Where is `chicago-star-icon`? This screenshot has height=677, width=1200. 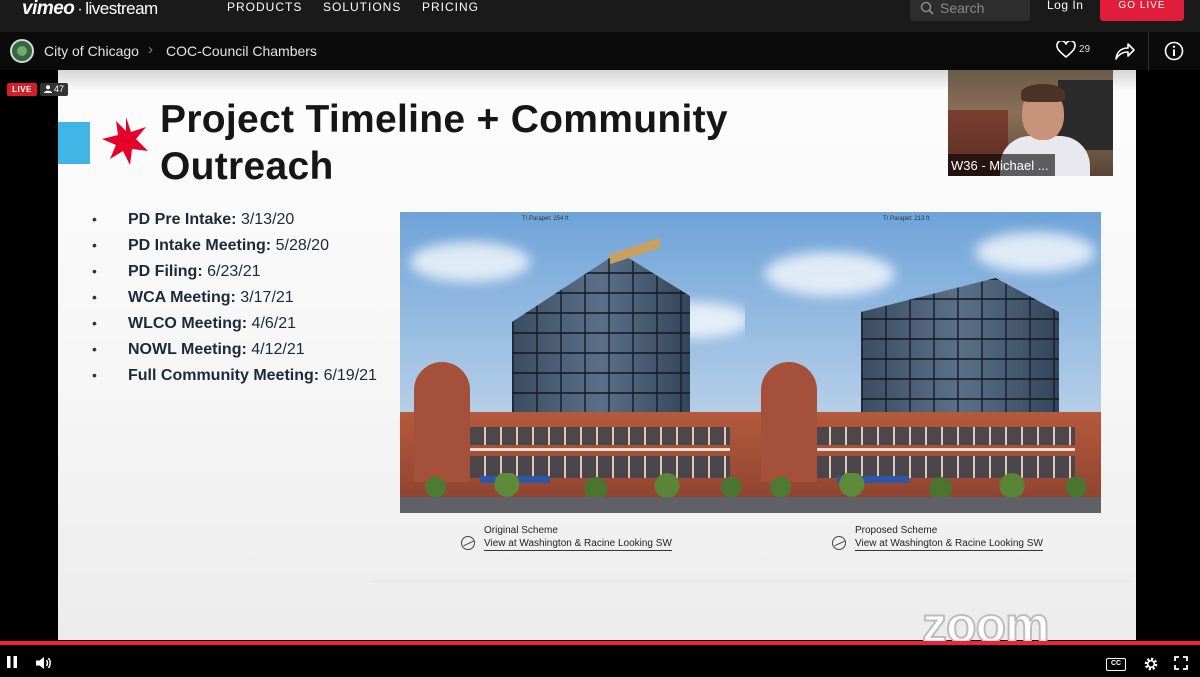 chicago-star-icon is located at coordinates (125, 141).